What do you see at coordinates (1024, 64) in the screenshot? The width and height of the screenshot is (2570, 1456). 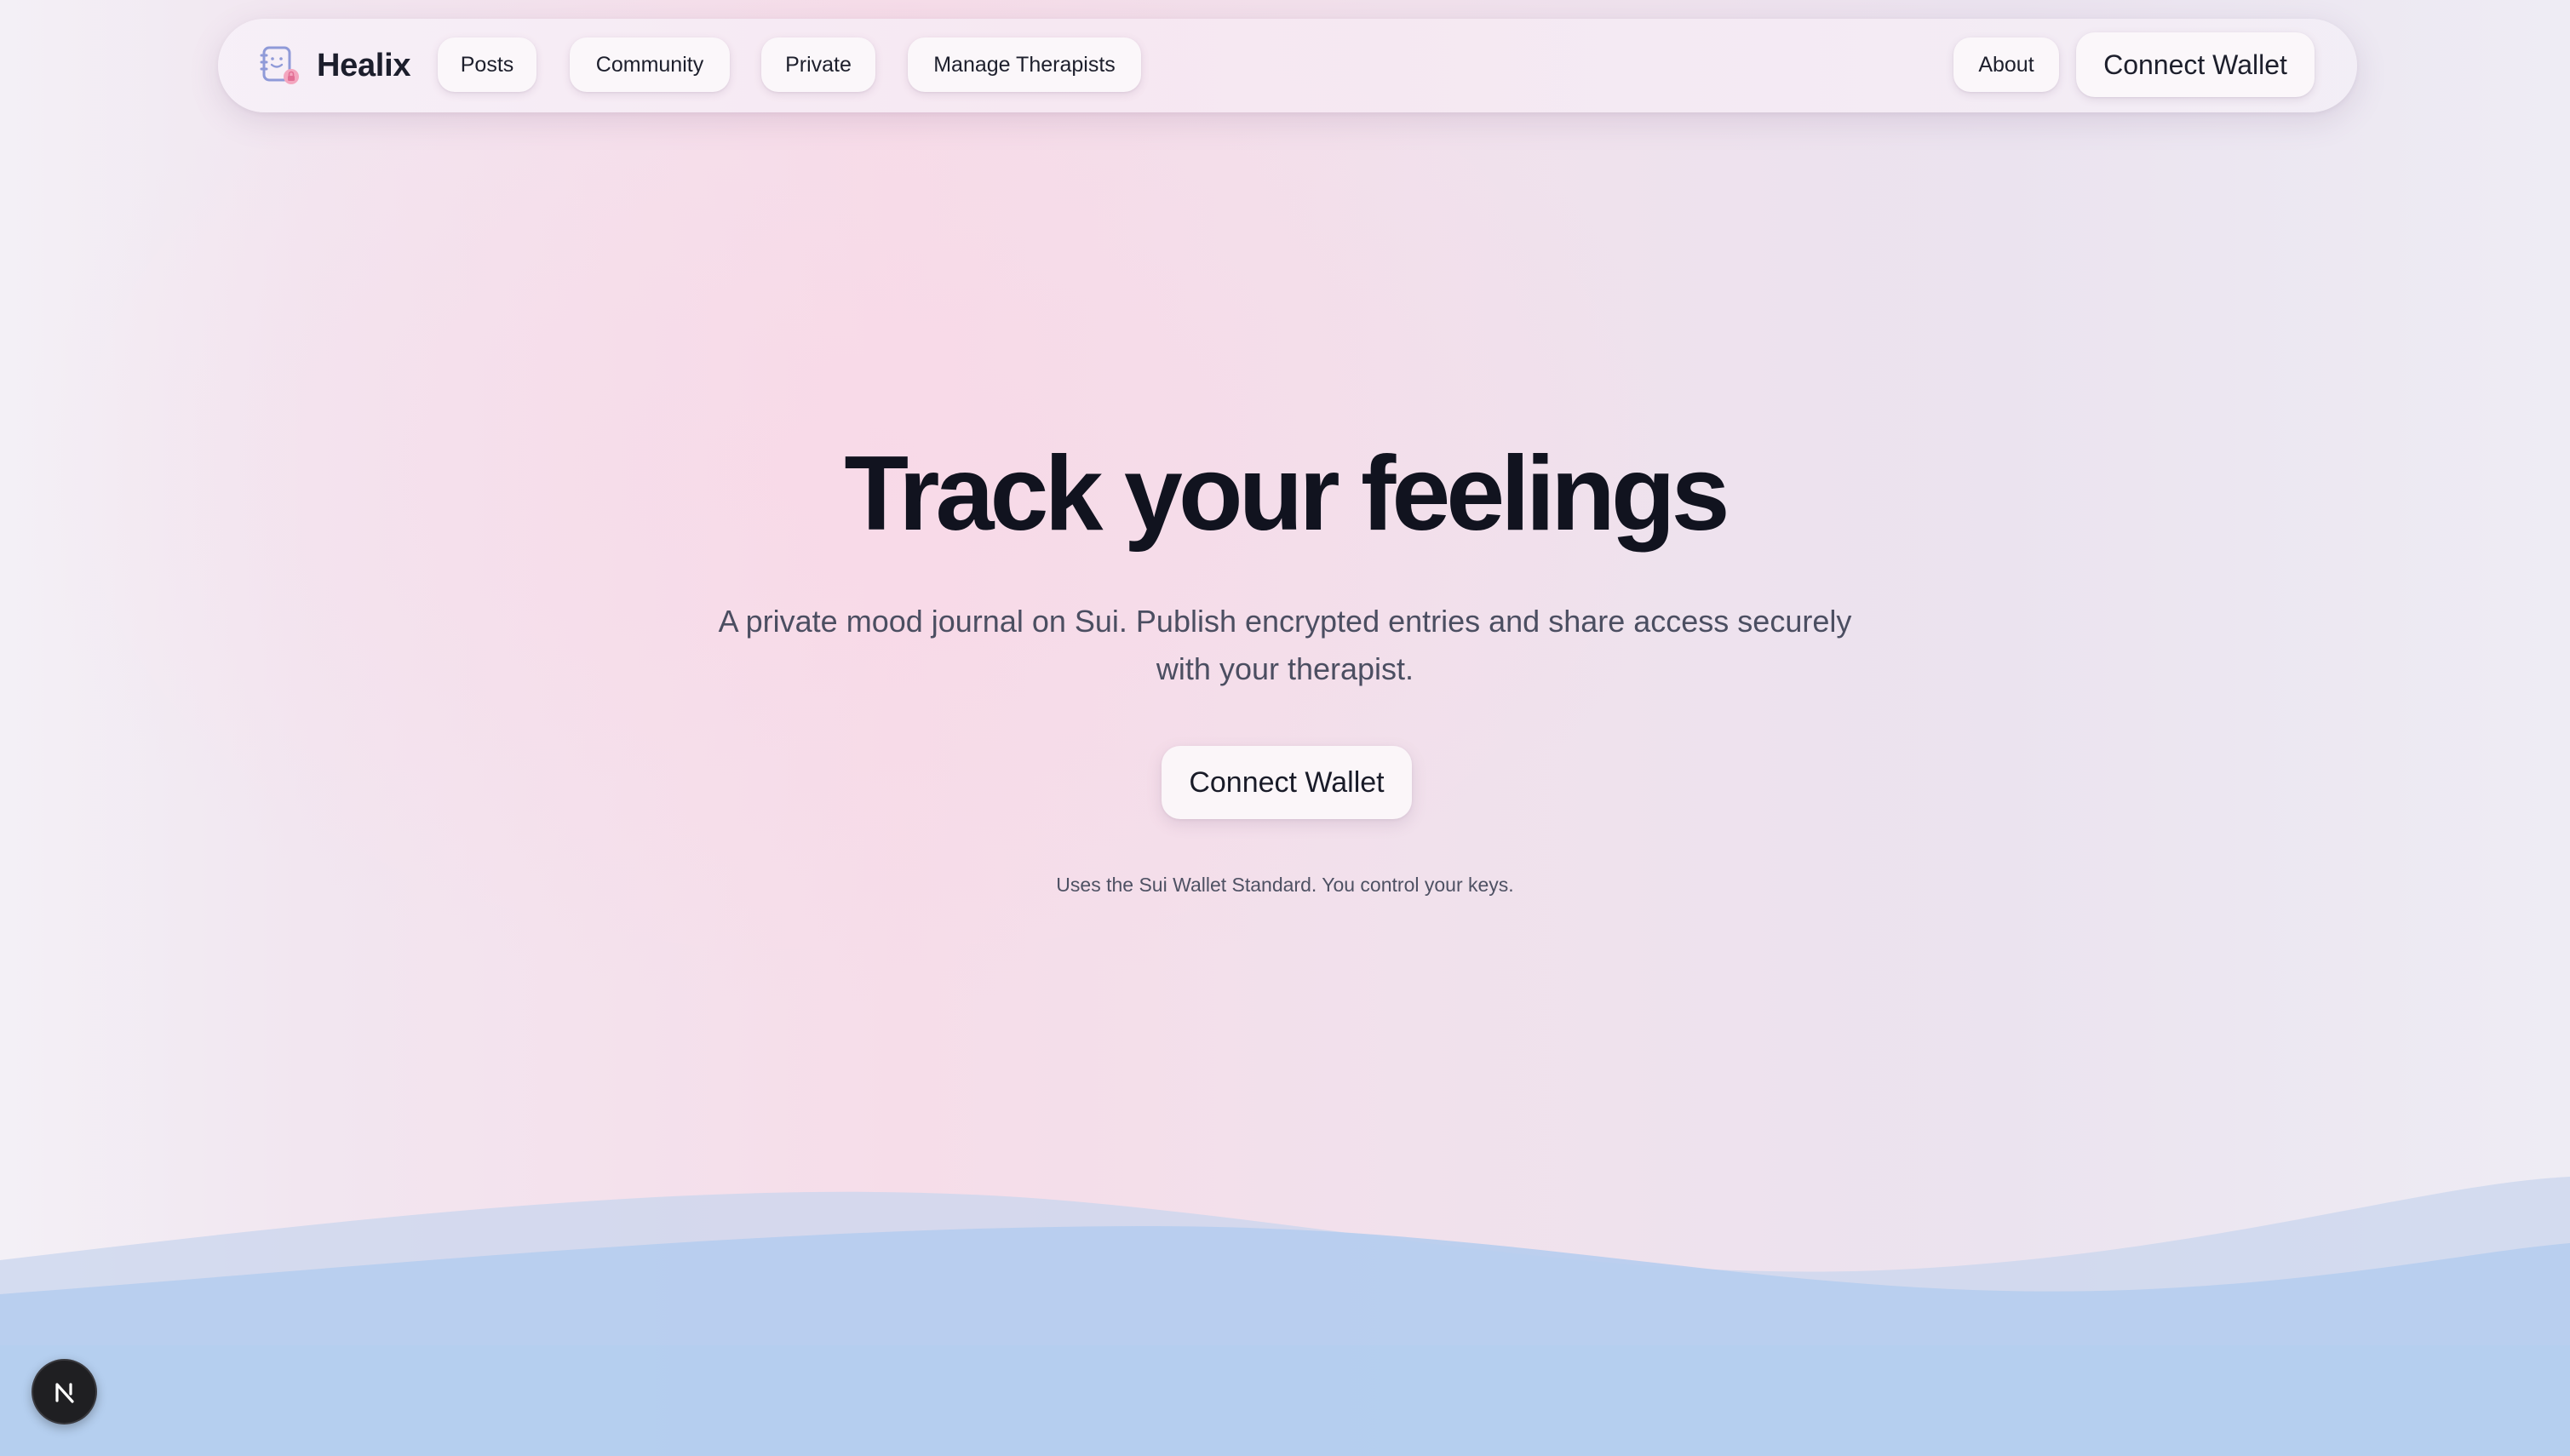 I see `nav-manage-therapists-button: Manage Therapists` at bounding box center [1024, 64].